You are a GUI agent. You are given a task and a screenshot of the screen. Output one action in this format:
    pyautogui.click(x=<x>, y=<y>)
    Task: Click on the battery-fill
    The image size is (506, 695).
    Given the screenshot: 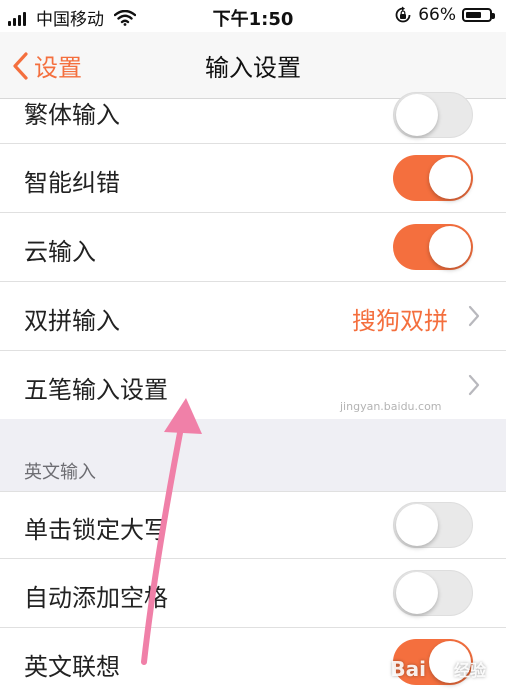 What is the action you would take?
    pyautogui.click(x=473, y=15)
    